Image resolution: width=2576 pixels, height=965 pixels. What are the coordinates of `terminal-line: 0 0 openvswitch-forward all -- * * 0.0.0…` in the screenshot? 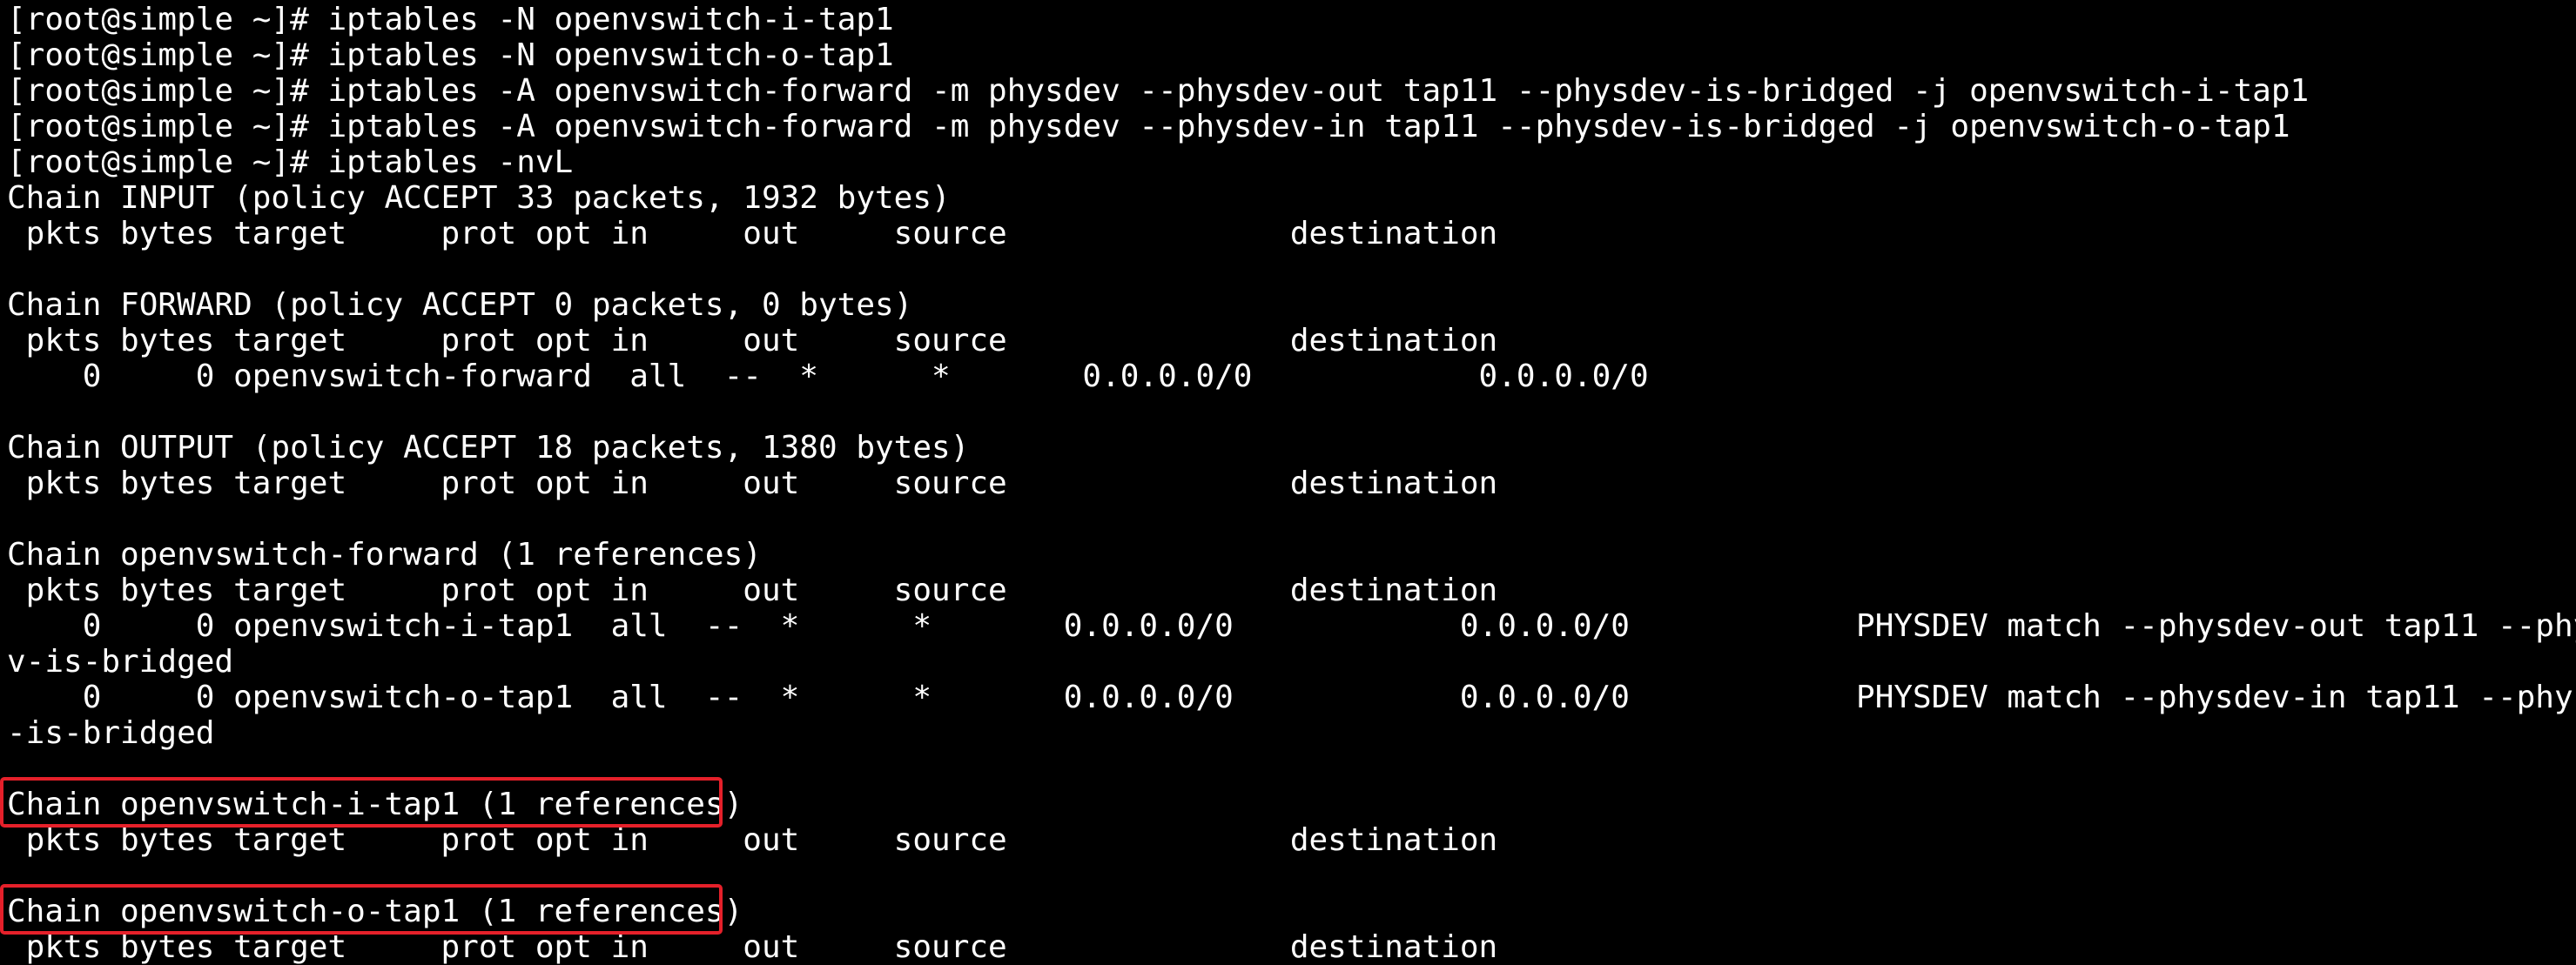 It's located at (828, 377).